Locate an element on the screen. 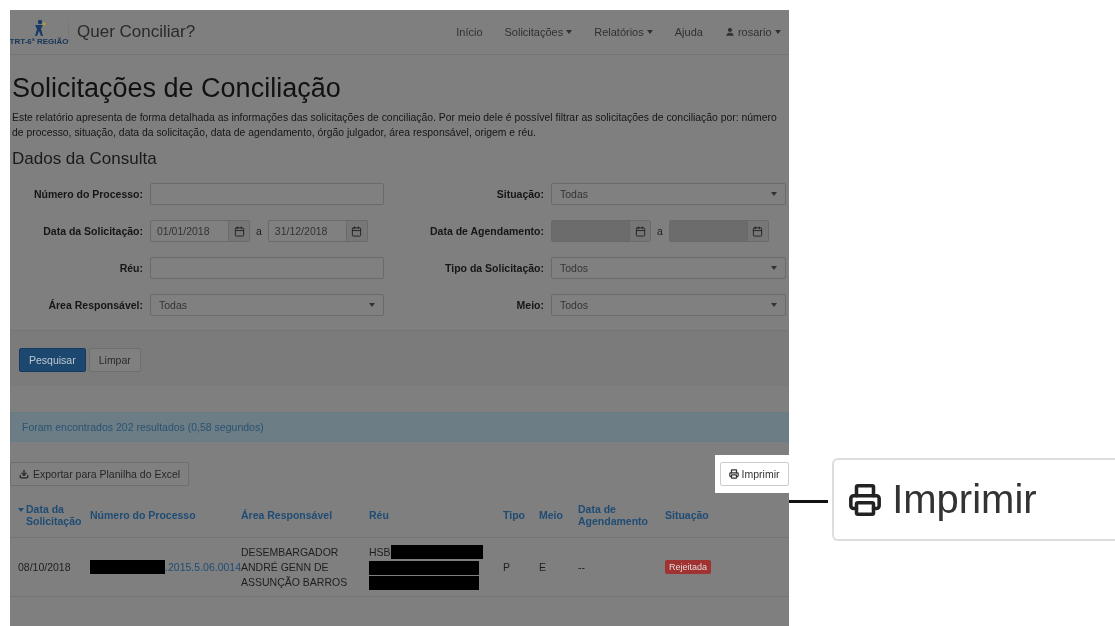 The width and height of the screenshot is (1115, 626). field-label: Meio: is located at coordinates (529, 305).